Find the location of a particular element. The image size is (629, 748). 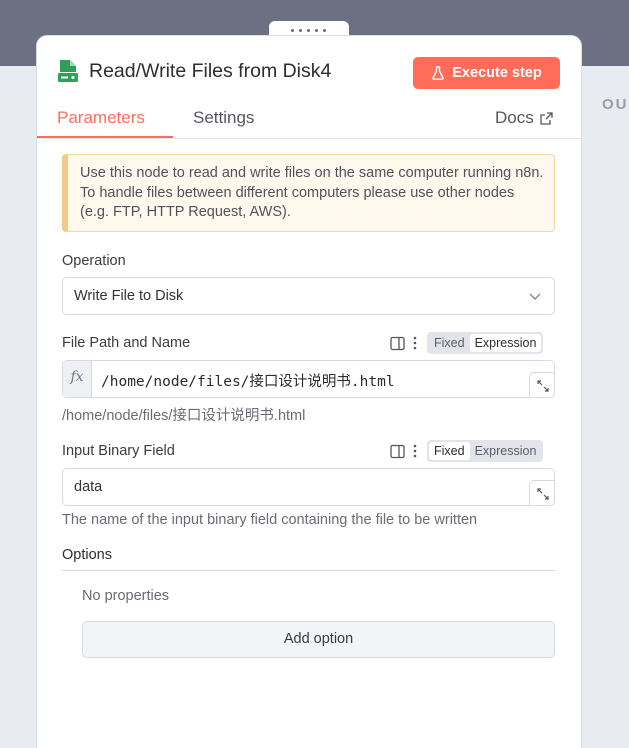

active-tab-indicator is located at coordinates (105, 137).